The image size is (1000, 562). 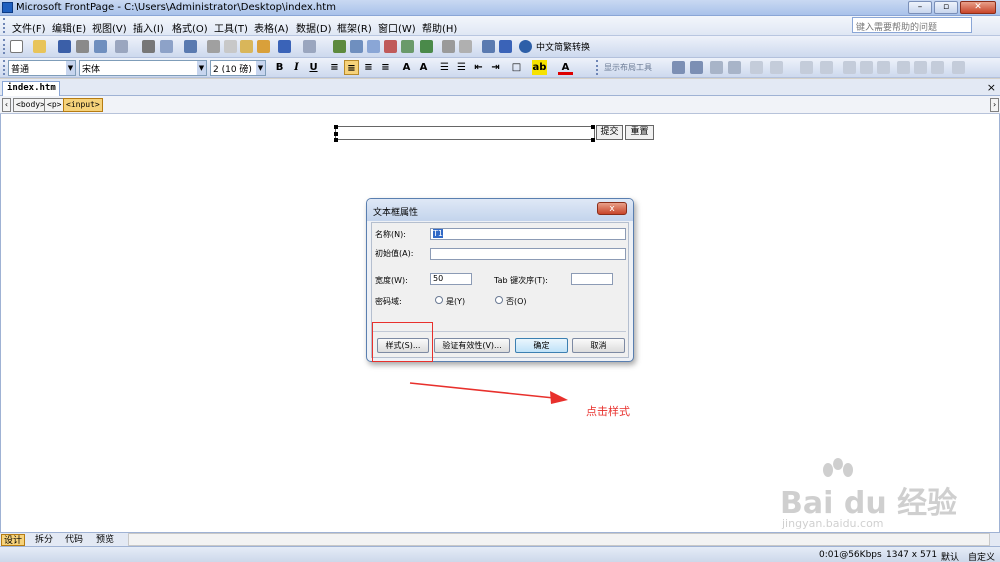 I want to click on tag-body: <body>, so click(x=30, y=105).